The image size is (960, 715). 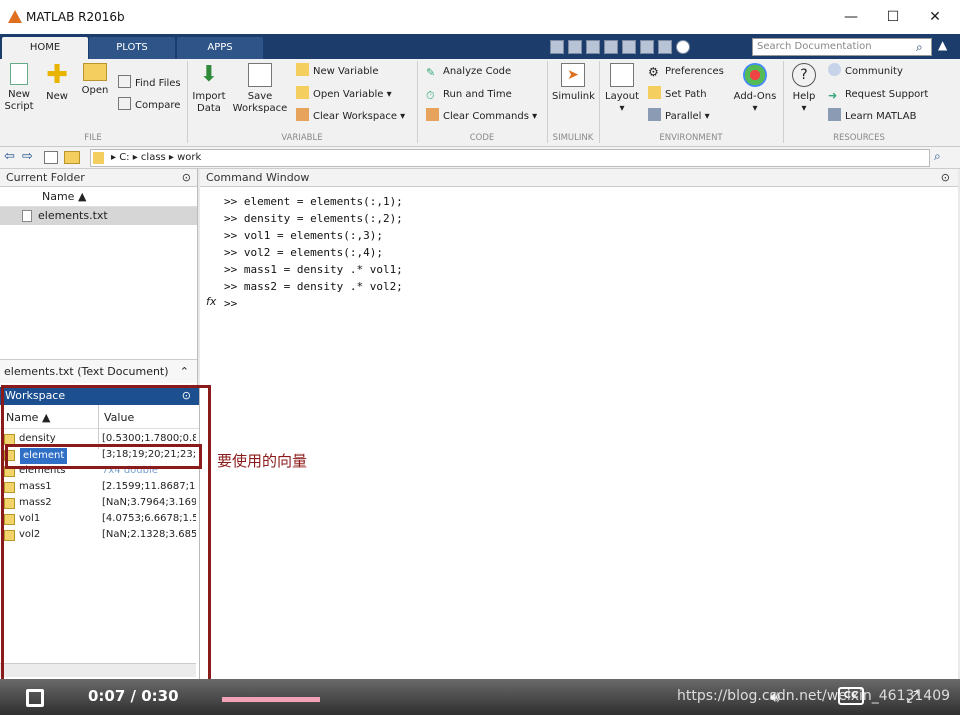 I want to click on help-button: ? Help ▾, so click(x=804, y=89).